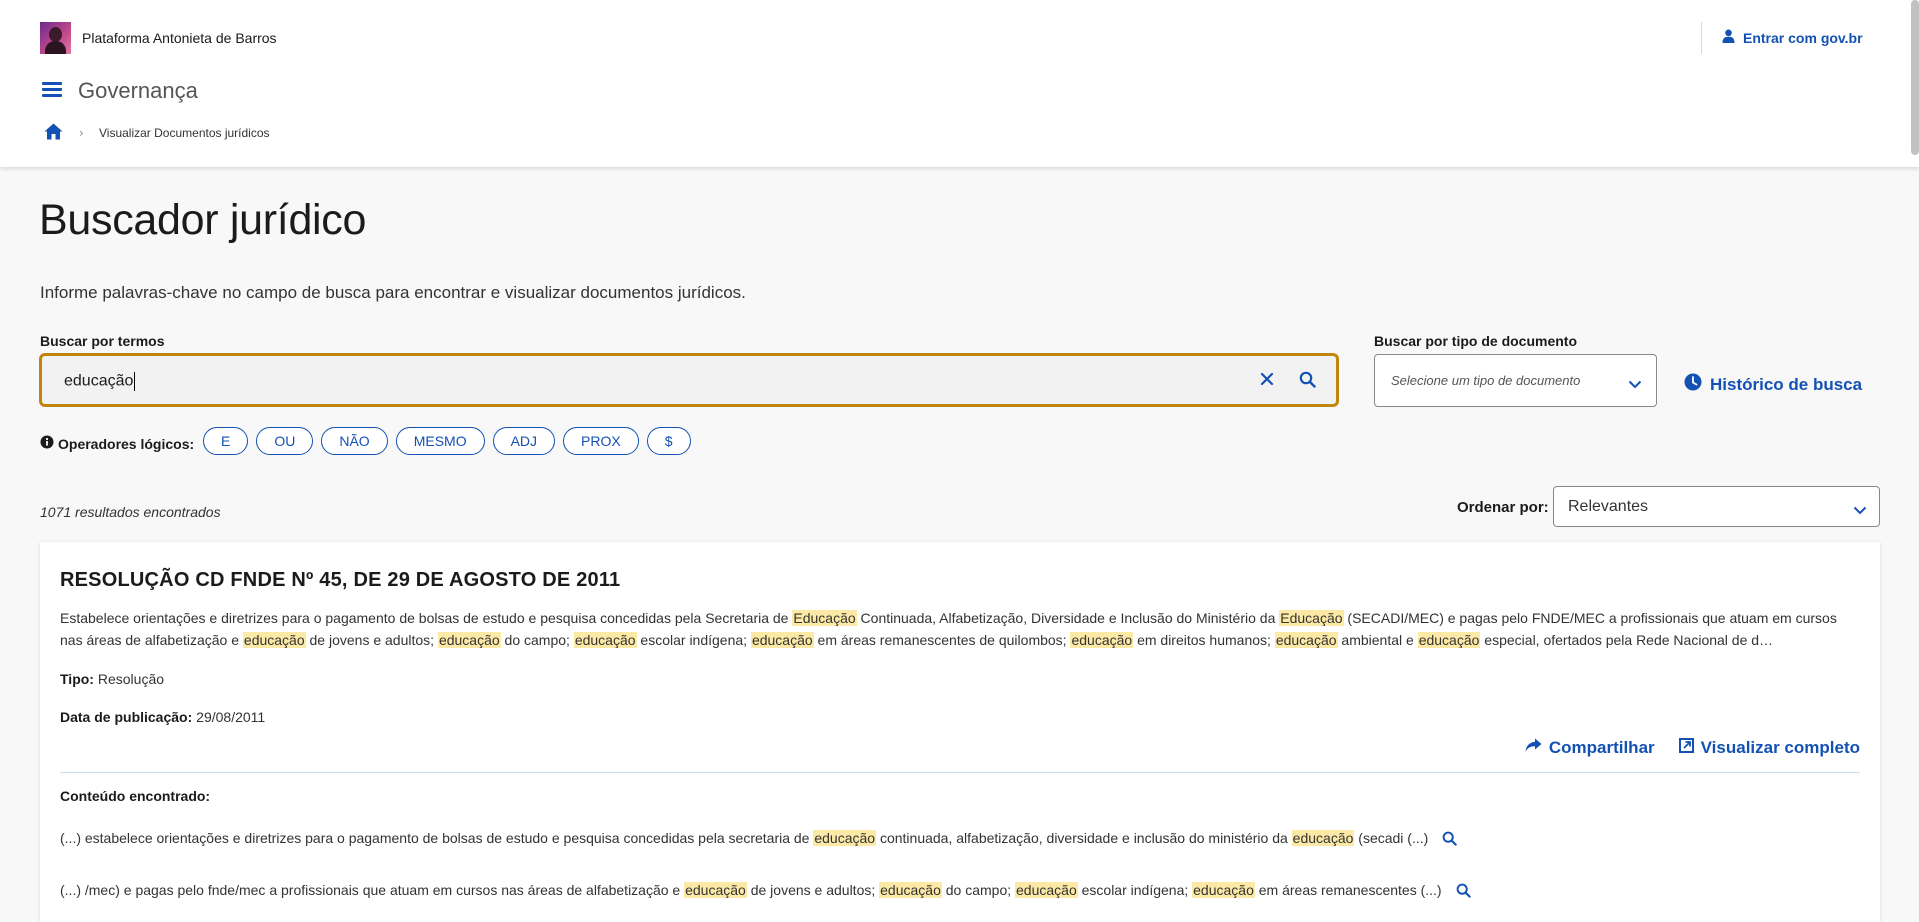 This screenshot has height=922, width=1919. Describe the element at coordinates (47, 443) in the screenshot. I see `info-icon` at that location.